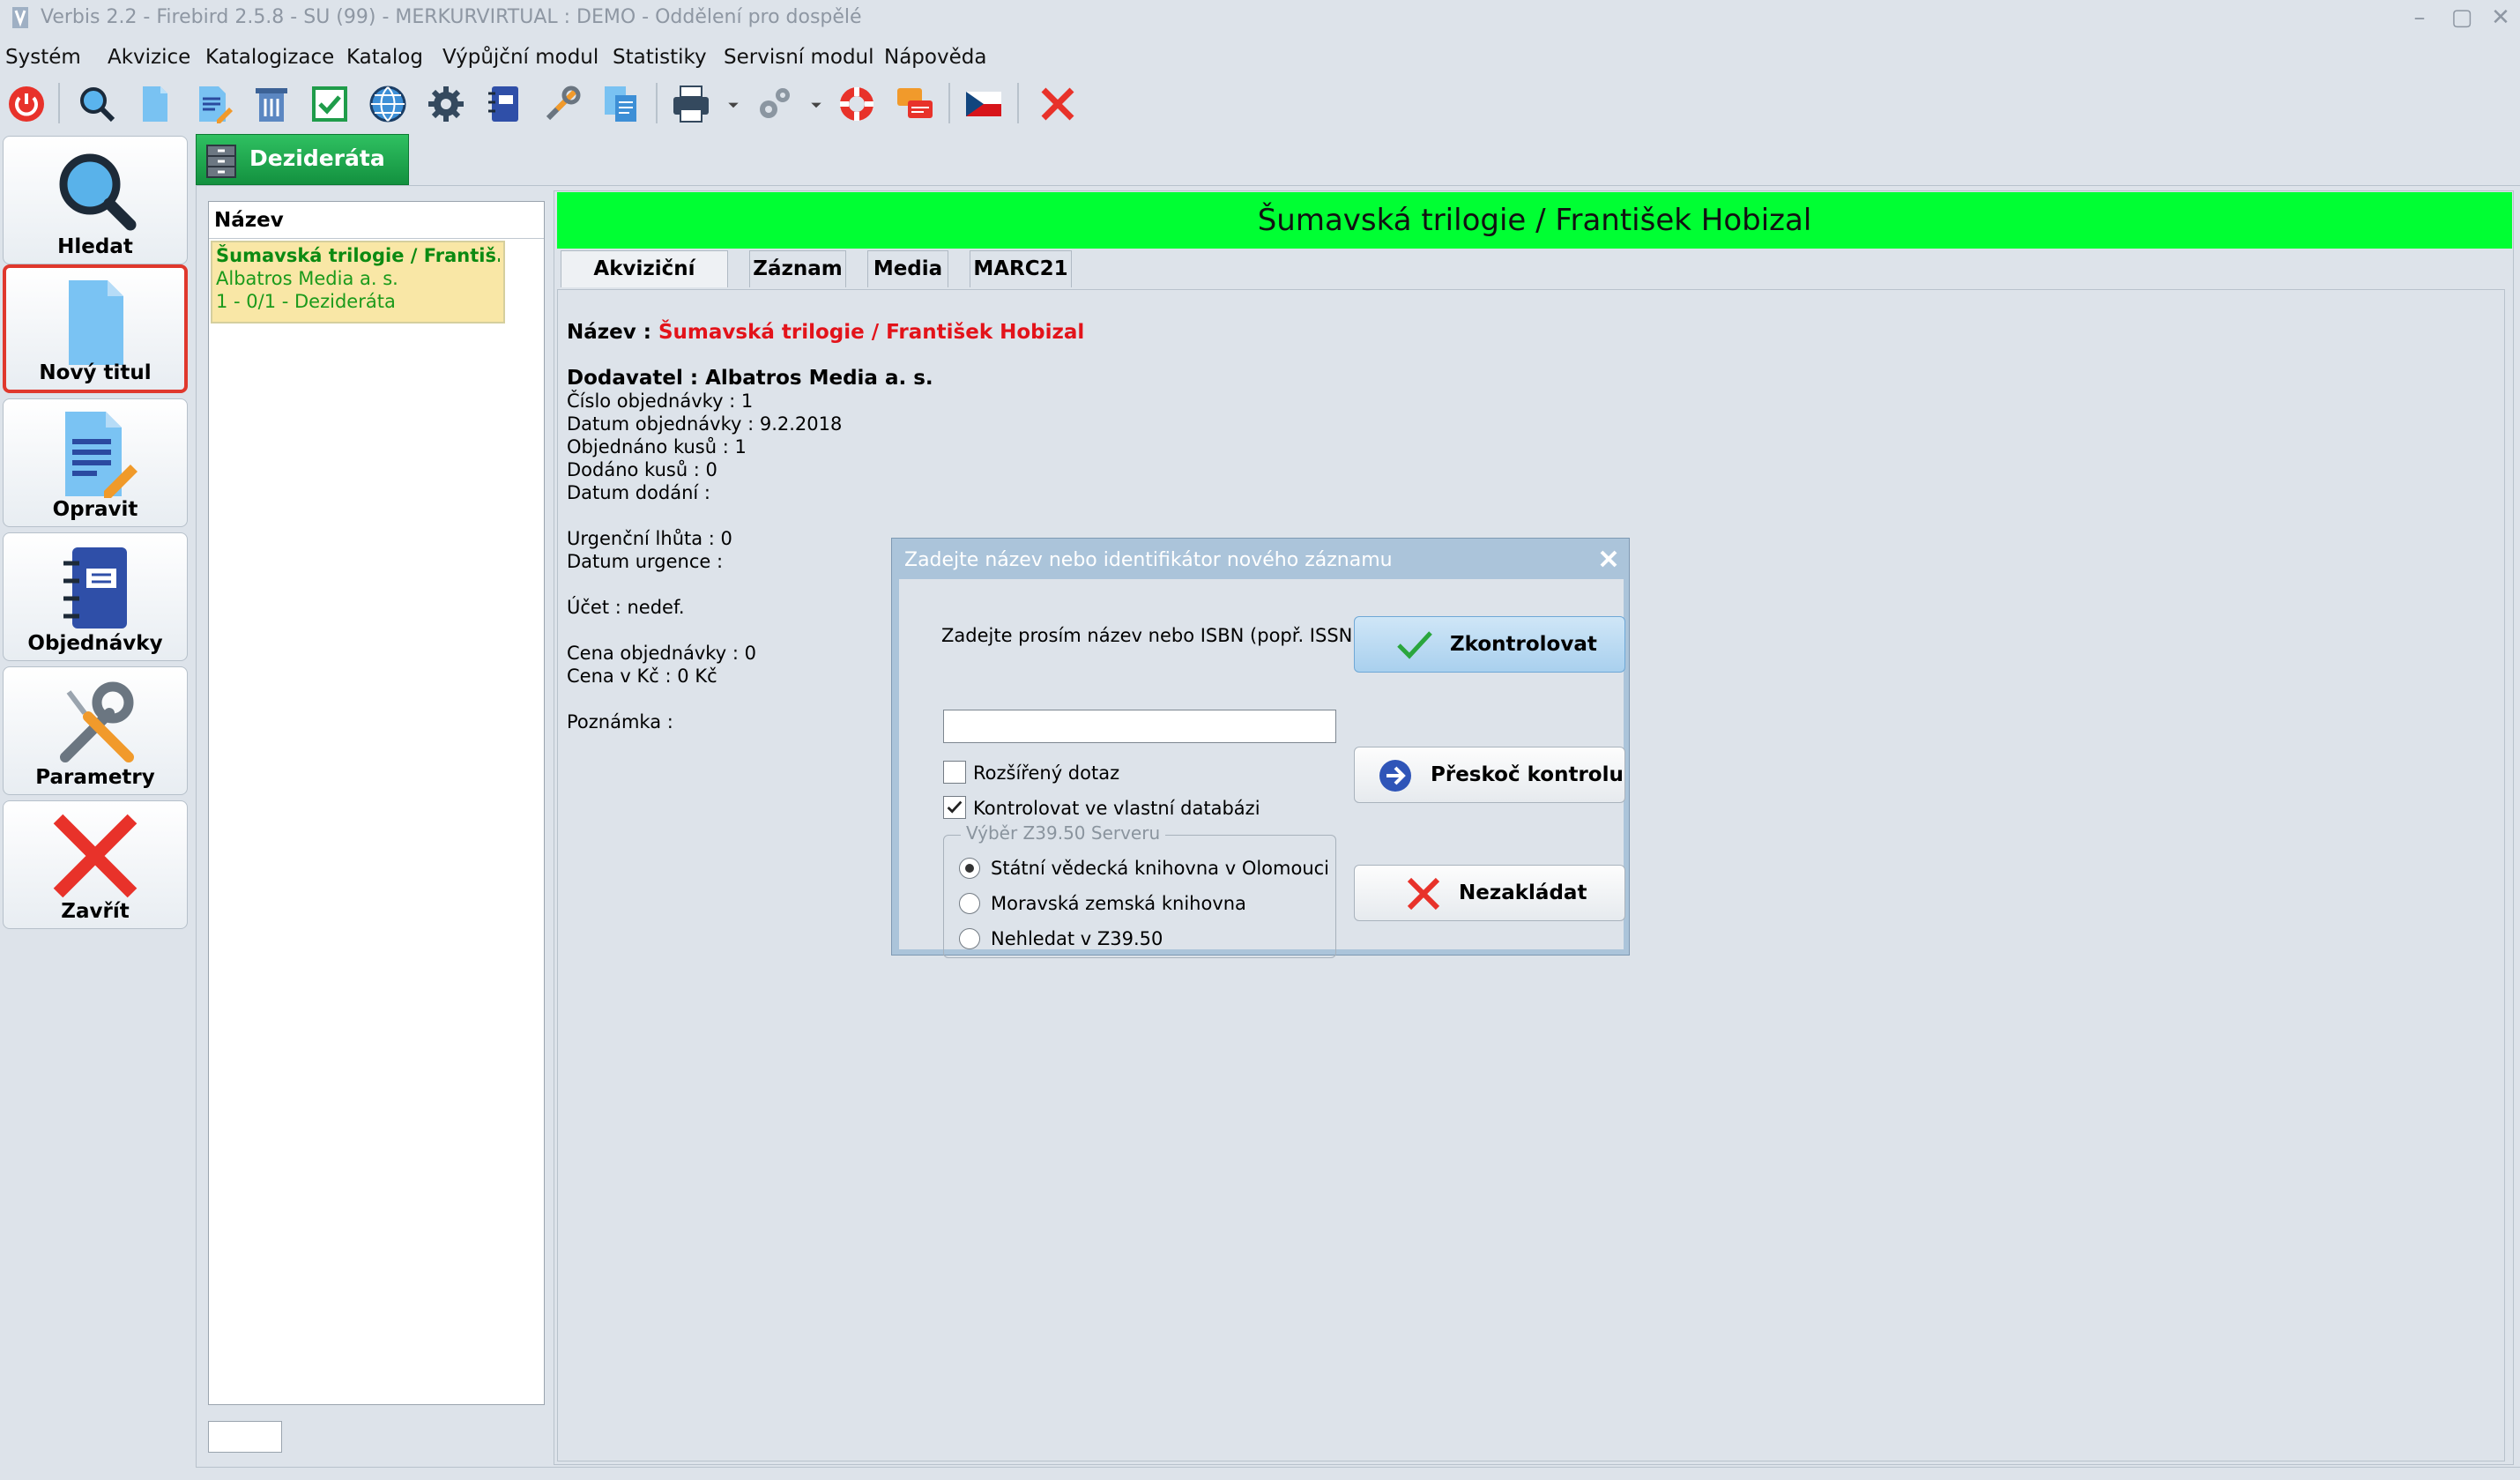 This screenshot has height=1480, width=2520. I want to click on sidebar-item-objednavky: Objednávky, so click(95, 596).